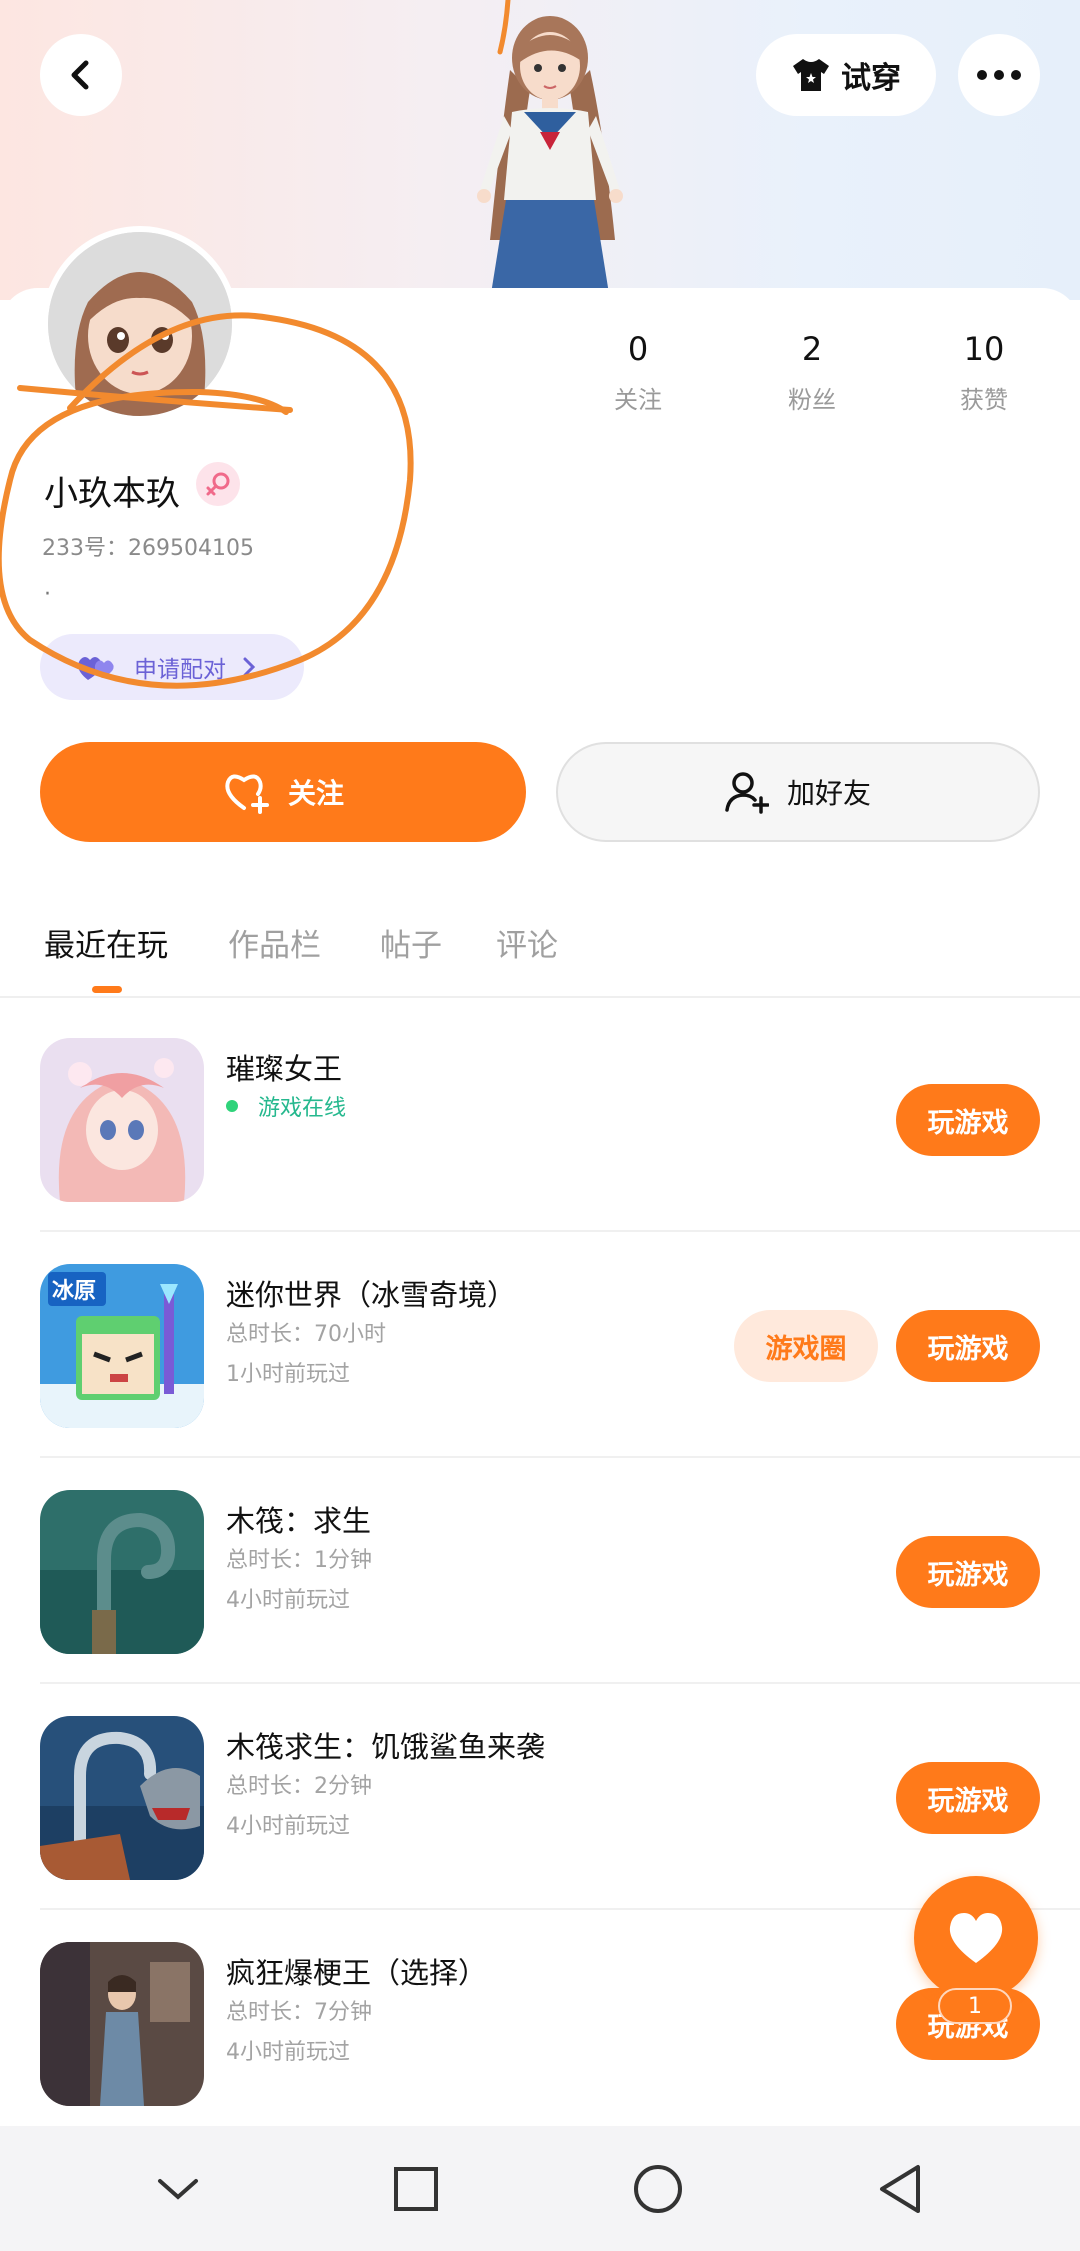  I want to click on stat-following: 0 关注, so click(638, 372).